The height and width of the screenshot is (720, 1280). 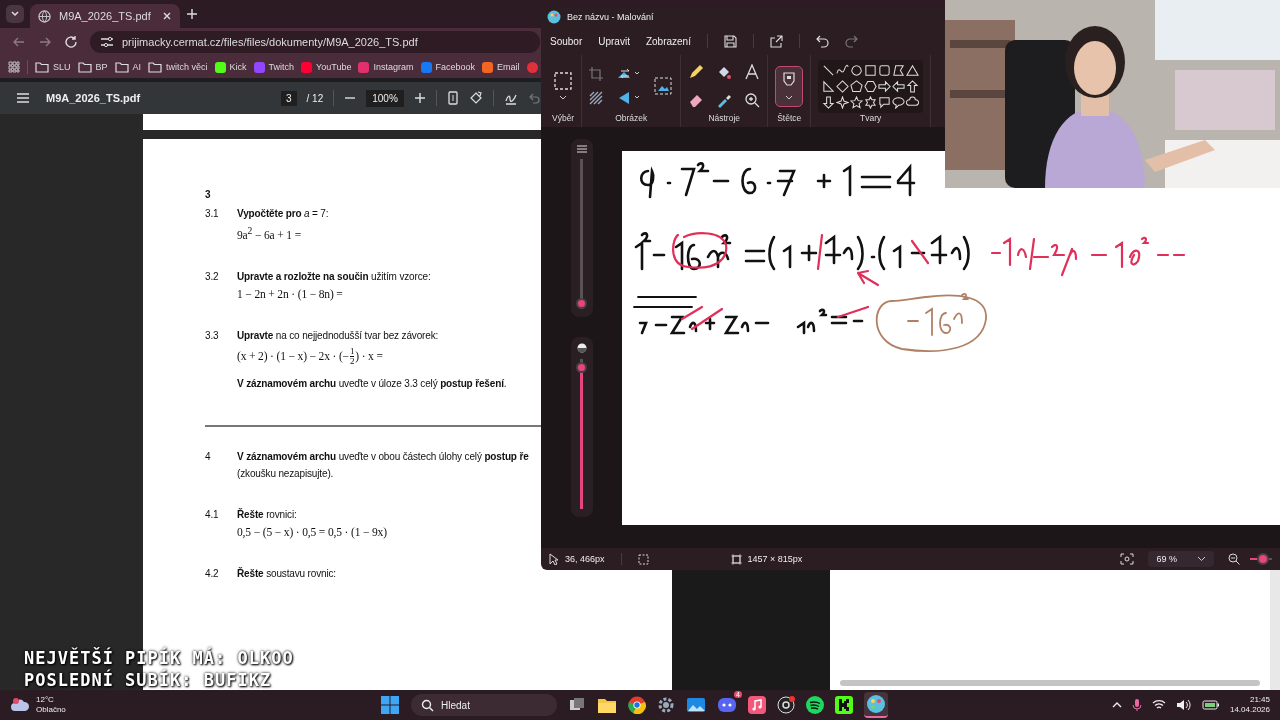 What do you see at coordinates (829, 102) in the screenshot?
I see `down-arrow-icon` at bounding box center [829, 102].